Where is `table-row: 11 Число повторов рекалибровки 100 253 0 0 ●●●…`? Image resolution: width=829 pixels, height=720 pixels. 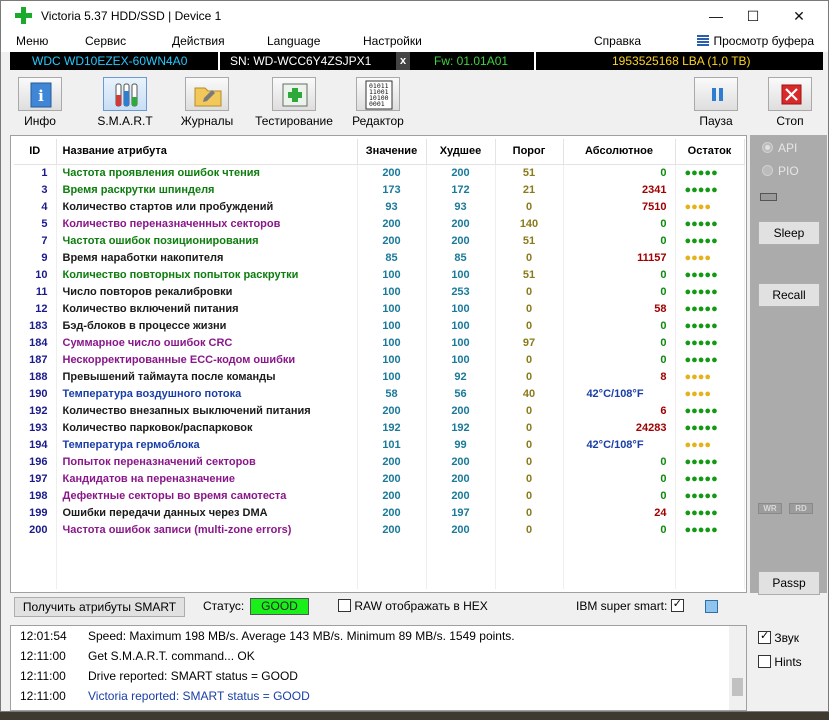 table-row: 11 Число повторов рекалибровки 100 253 0 0 ●●●… is located at coordinates (379, 291).